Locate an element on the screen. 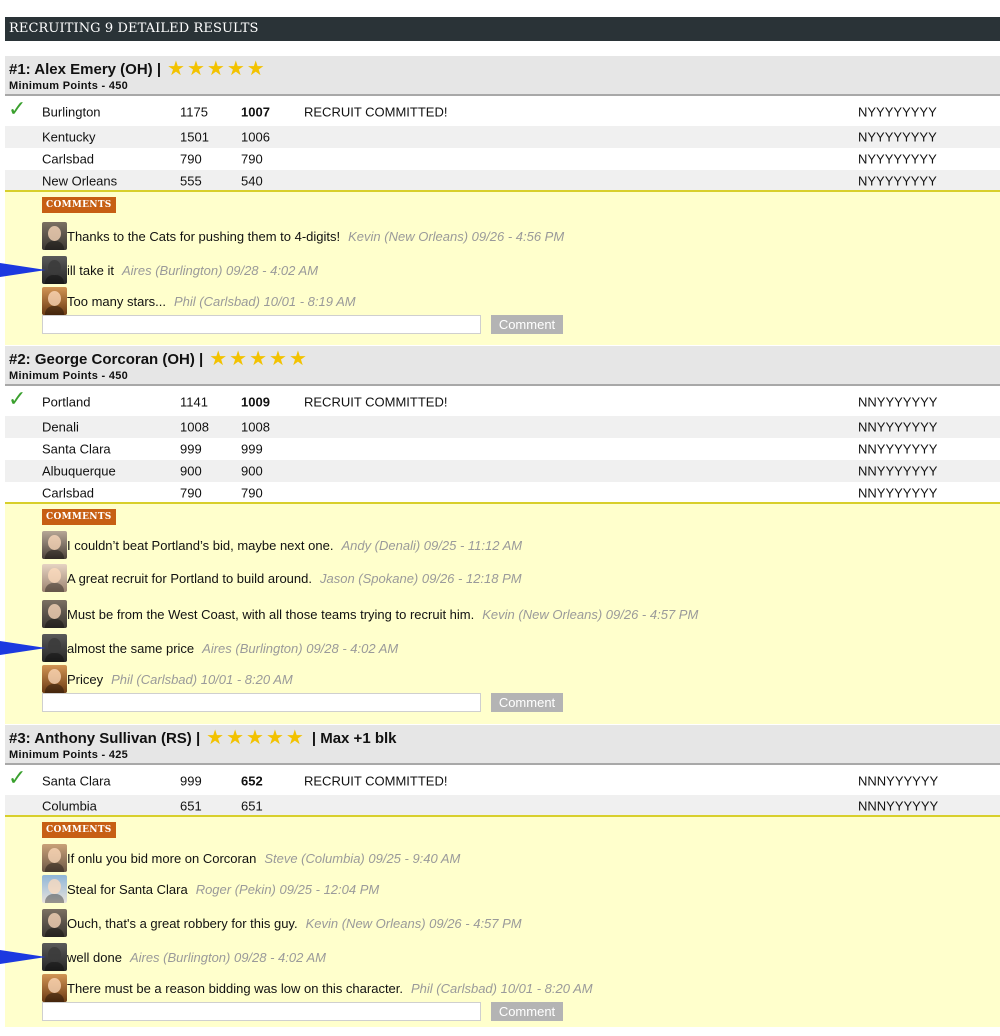  bid-points: 1006 is located at coordinates (255, 137).